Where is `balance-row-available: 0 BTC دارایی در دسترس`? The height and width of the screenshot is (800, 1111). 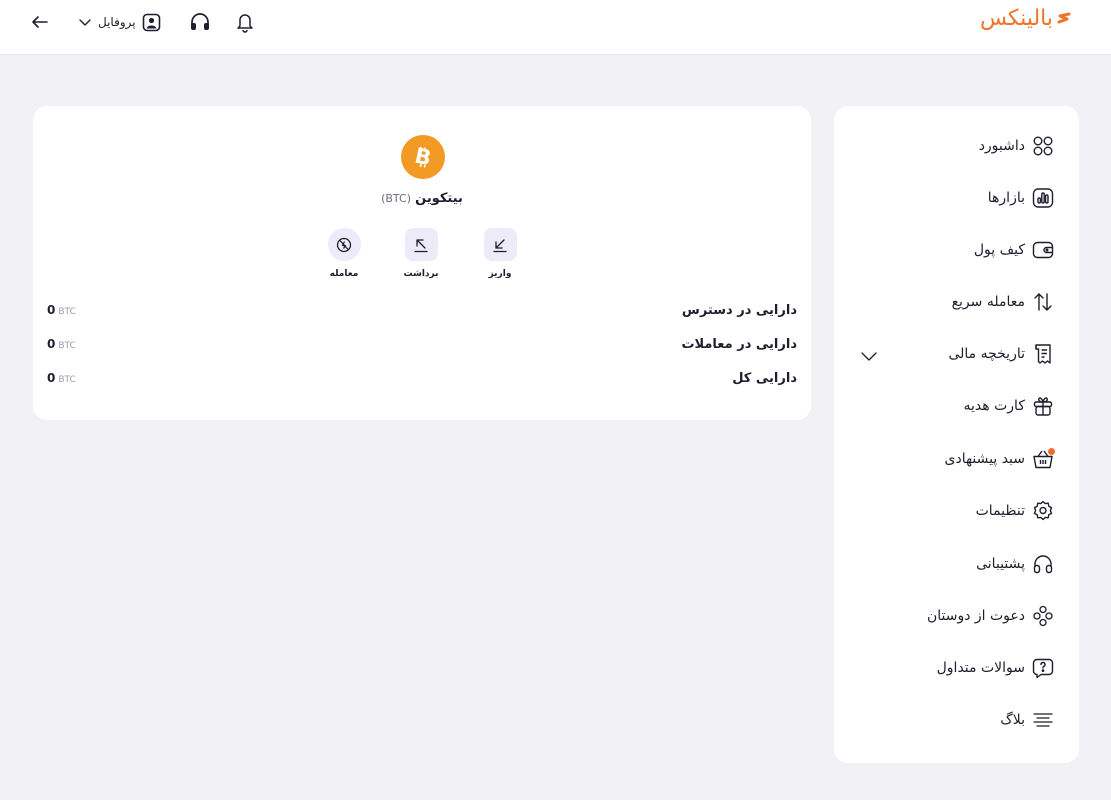
balance-row-available: 0 BTC دارایی در دسترس is located at coordinates (422, 310).